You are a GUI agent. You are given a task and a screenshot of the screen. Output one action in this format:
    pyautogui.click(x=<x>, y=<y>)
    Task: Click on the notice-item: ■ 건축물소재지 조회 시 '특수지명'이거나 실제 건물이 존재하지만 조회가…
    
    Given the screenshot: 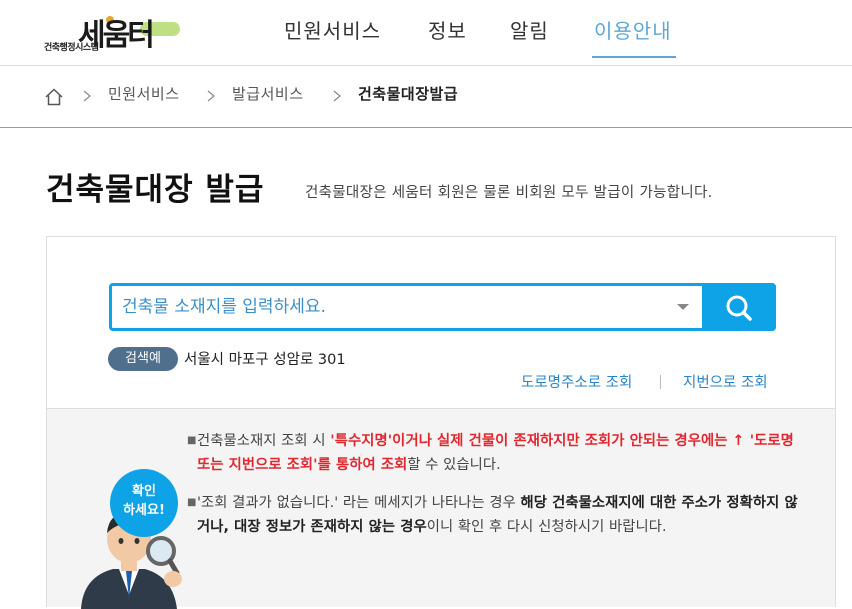 What is the action you would take?
    pyautogui.click(x=497, y=453)
    